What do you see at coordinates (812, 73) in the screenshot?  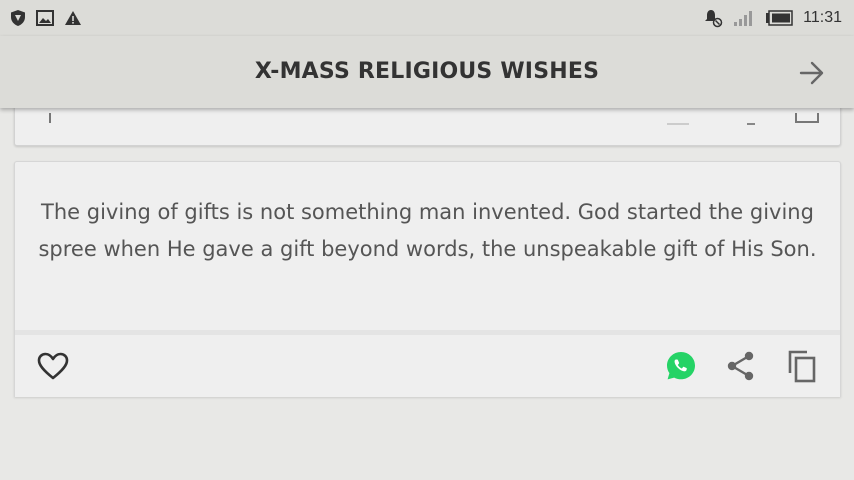 I see `arrow-forward-icon` at bounding box center [812, 73].